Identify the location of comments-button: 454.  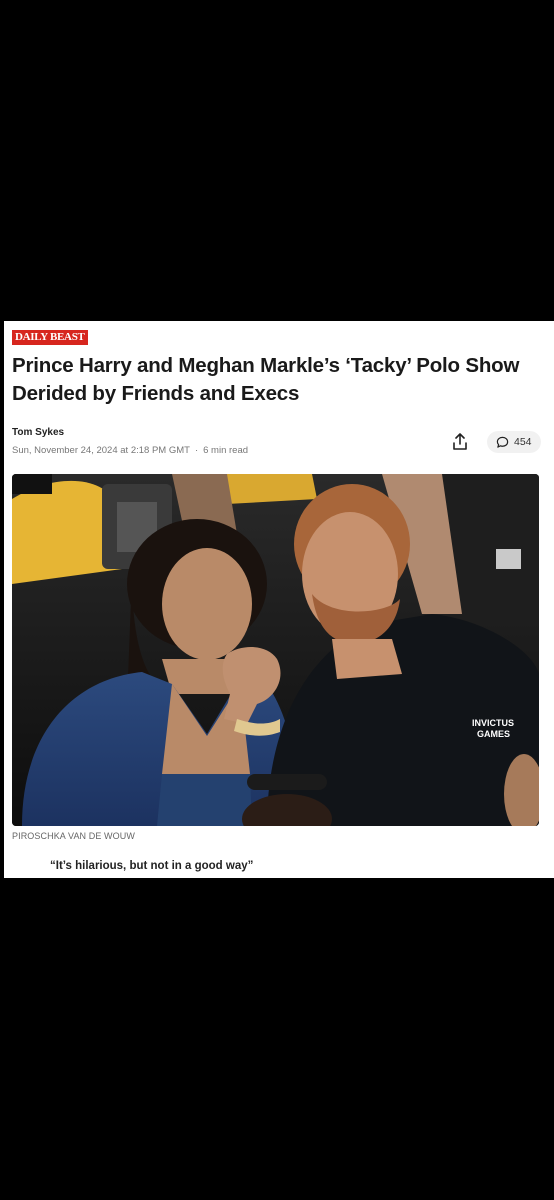
(514, 442).